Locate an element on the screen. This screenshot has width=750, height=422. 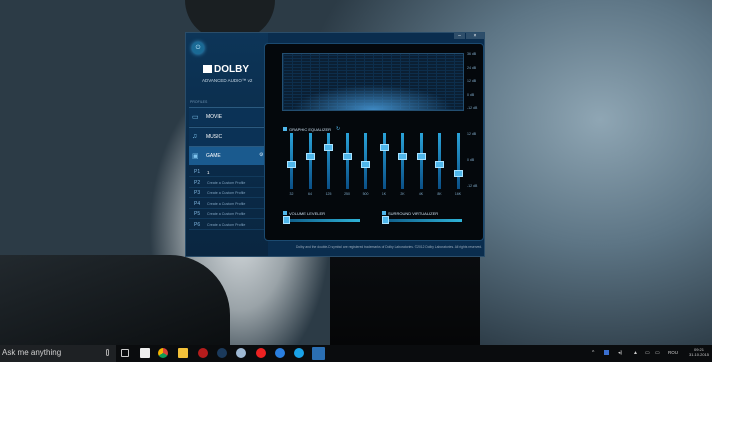
custom-profile-item: P5 Create a Custom Profile is located at coordinates (228, 214).